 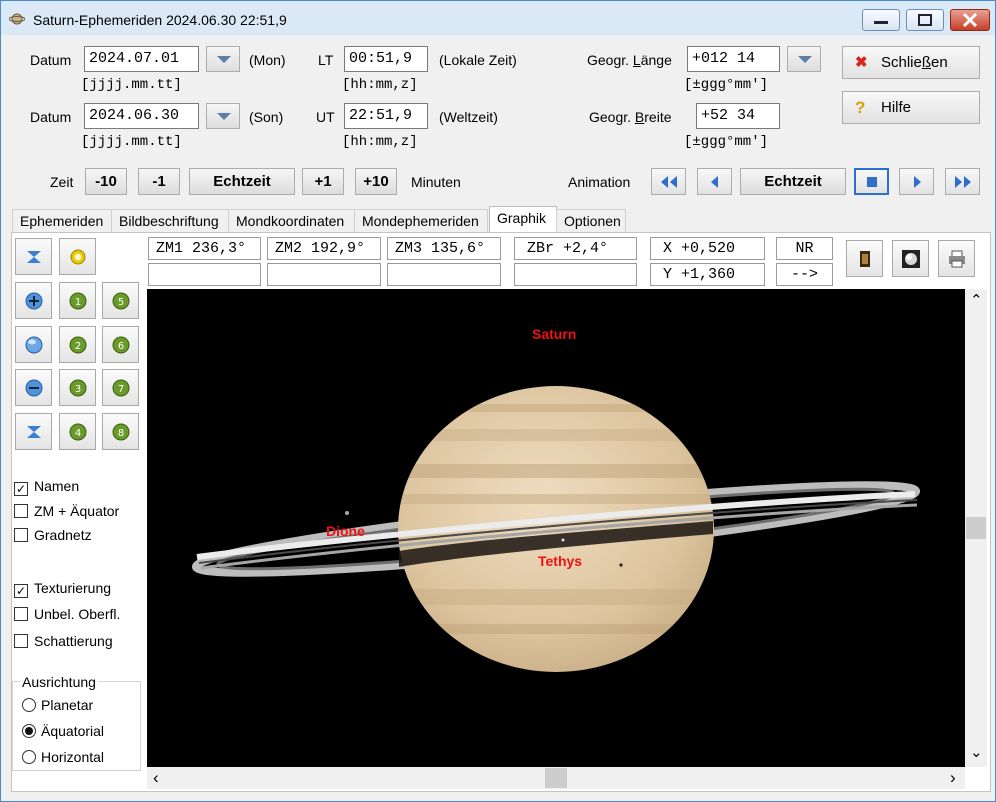 What do you see at coordinates (131, 142) in the screenshot?
I see `date2-format-hint: [jjjj.mm.tt]` at bounding box center [131, 142].